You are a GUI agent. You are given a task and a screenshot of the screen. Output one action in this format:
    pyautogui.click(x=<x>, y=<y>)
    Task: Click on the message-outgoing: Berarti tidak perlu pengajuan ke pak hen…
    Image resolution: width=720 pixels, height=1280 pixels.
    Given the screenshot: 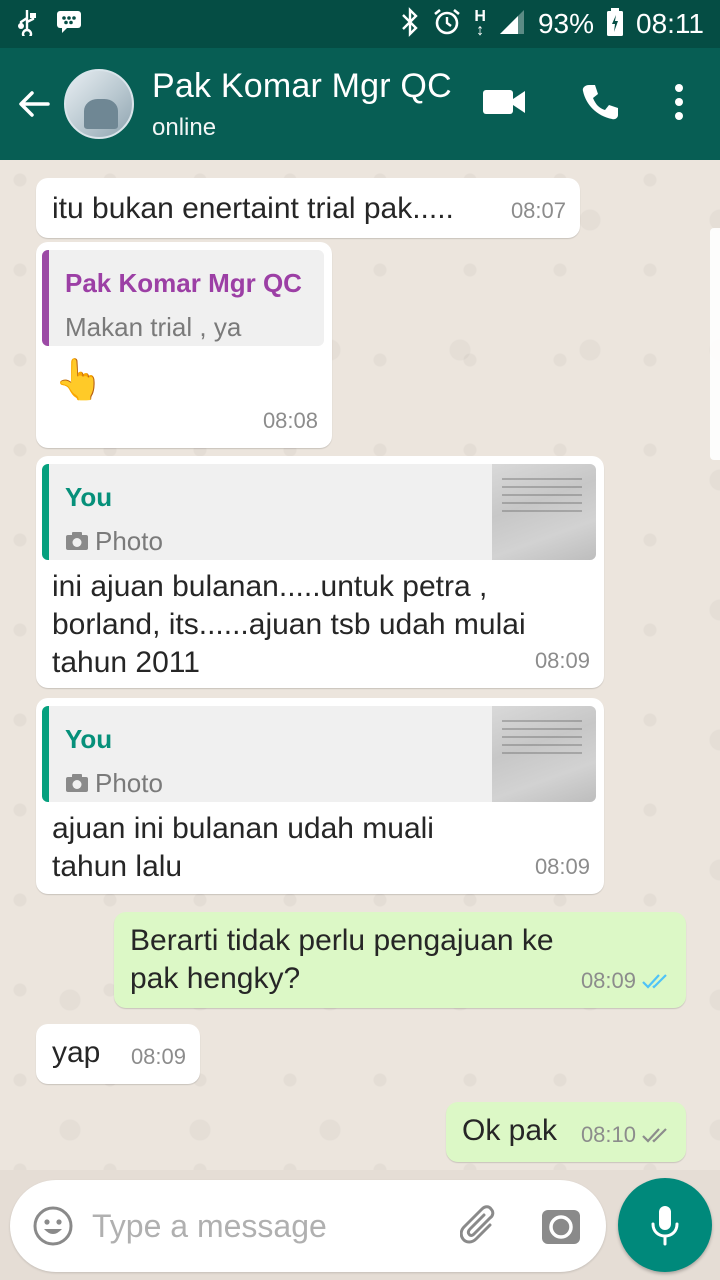 What is the action you would take?
    pyautogui.click(x=400, y=960)
    